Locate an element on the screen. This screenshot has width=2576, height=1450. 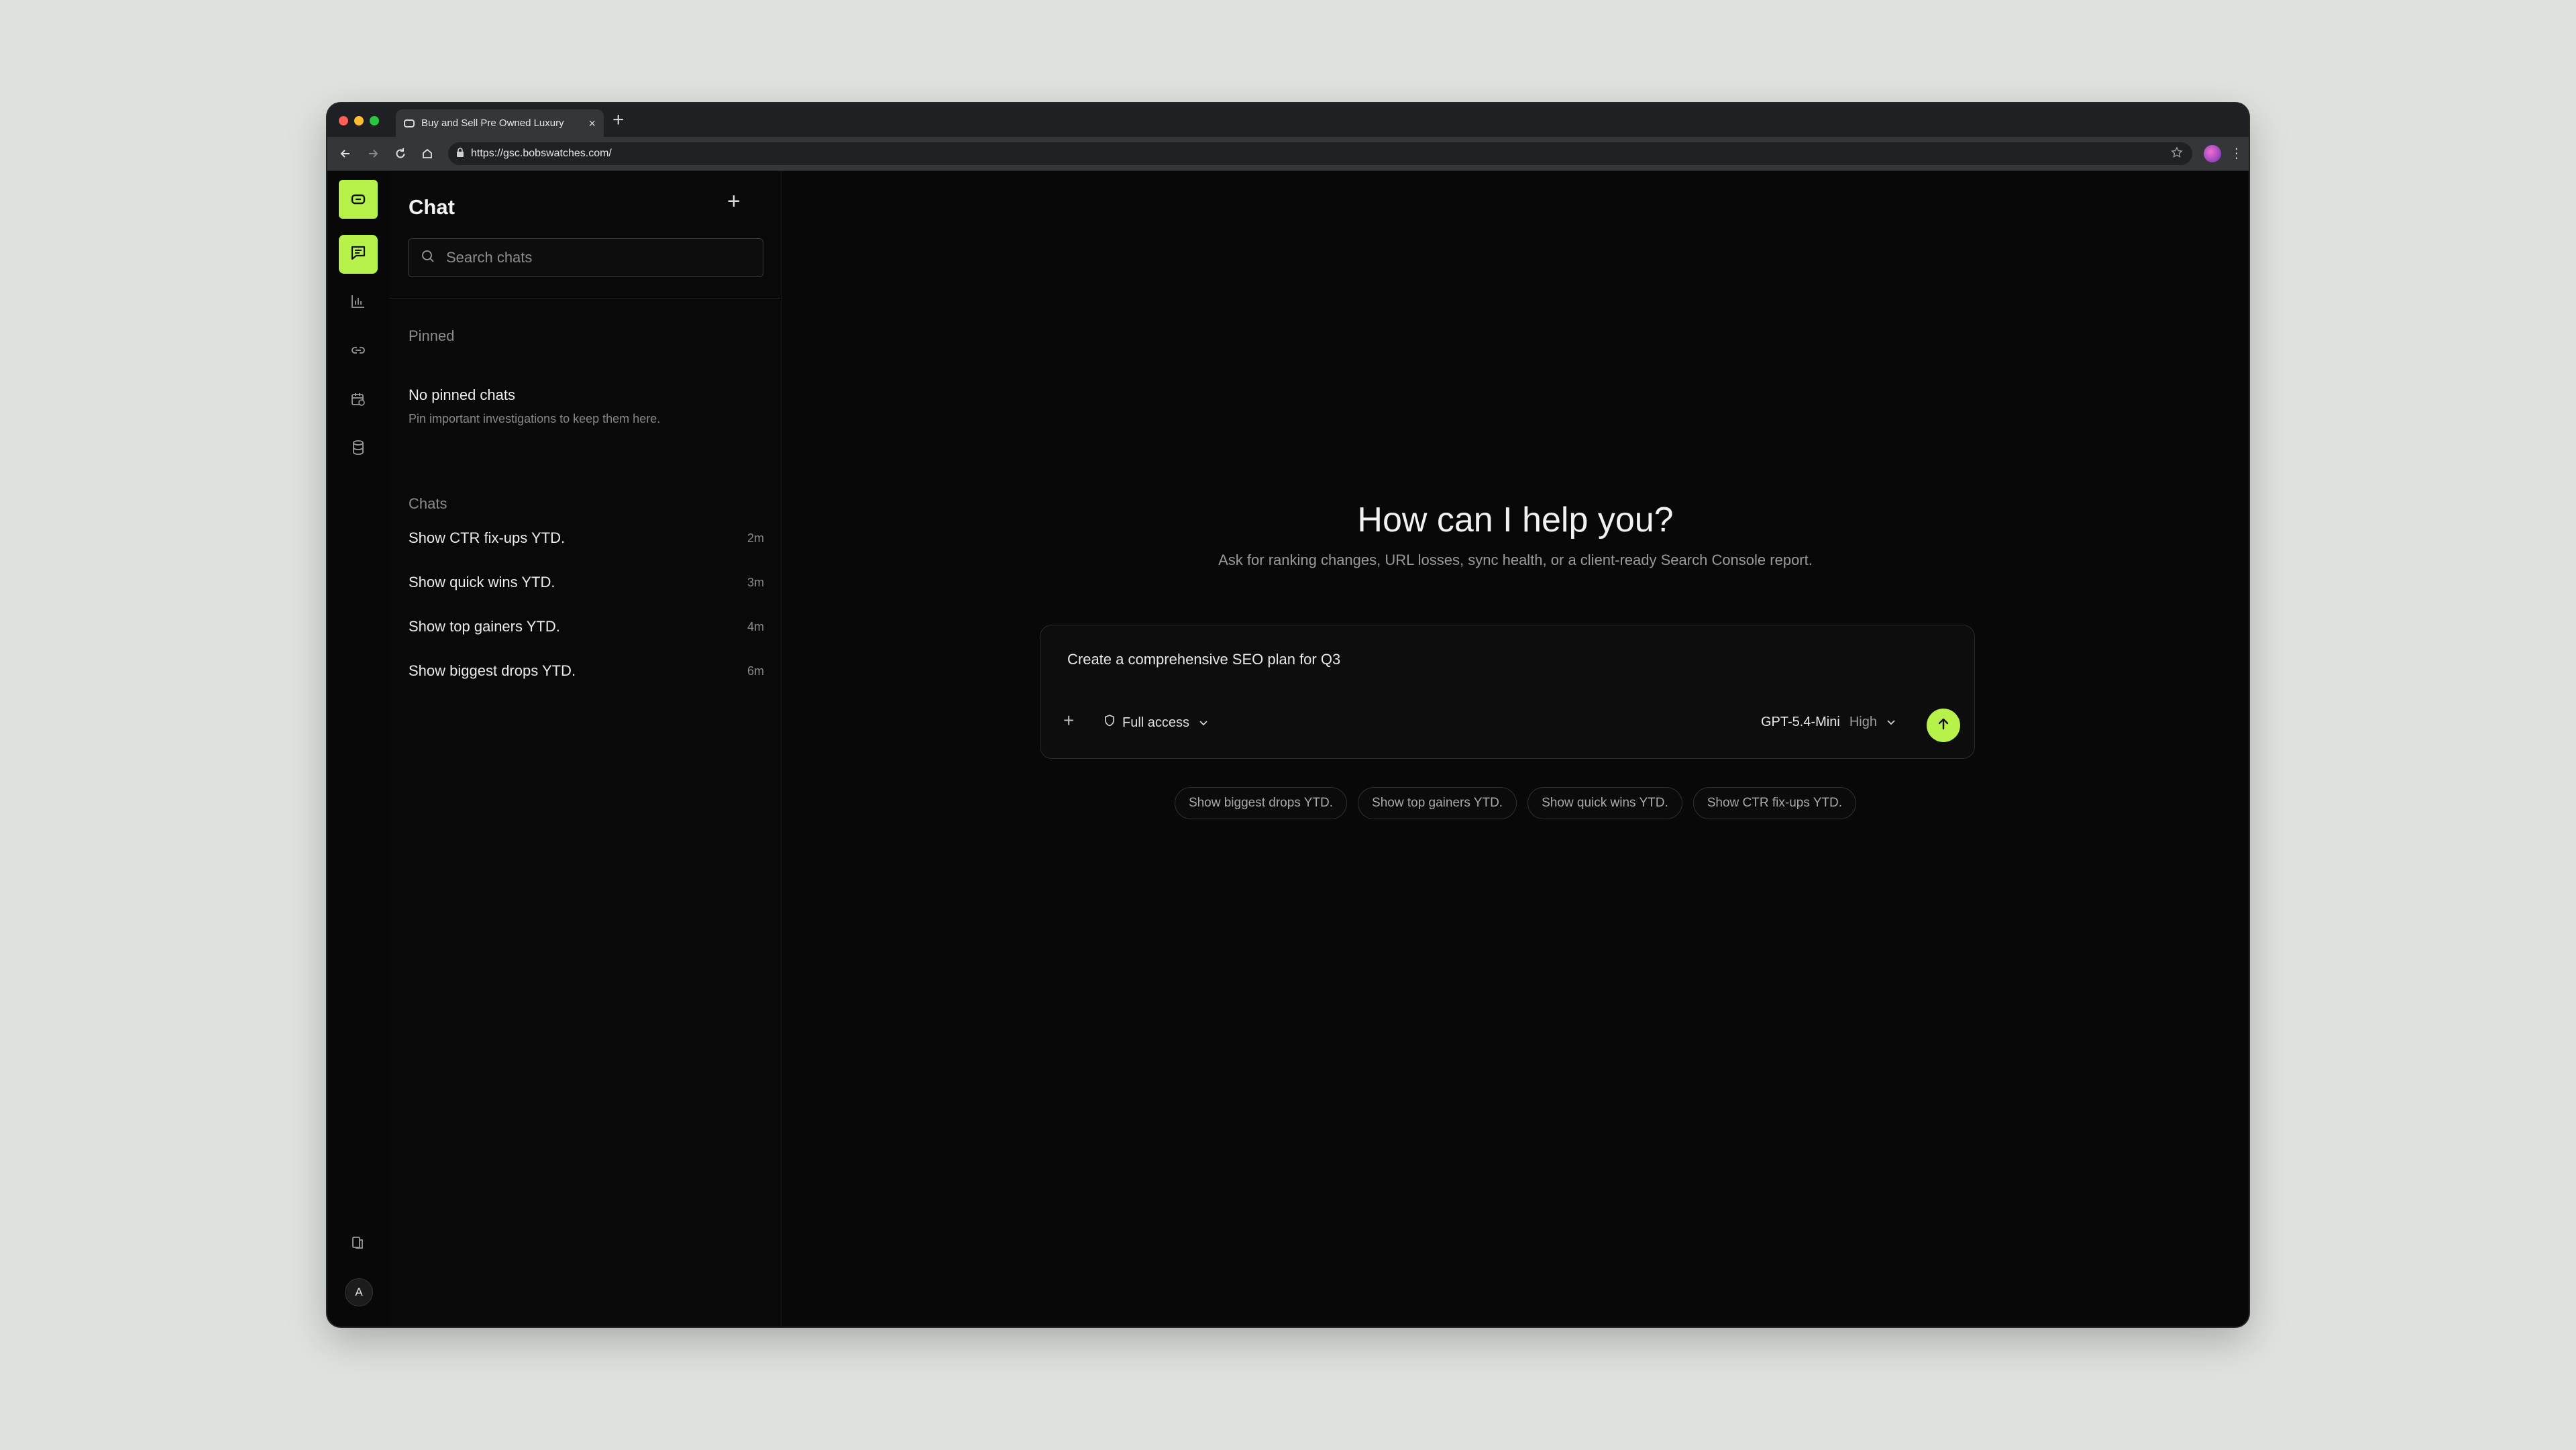
chat-item-time: 4m is located at coordinates (755, 626).